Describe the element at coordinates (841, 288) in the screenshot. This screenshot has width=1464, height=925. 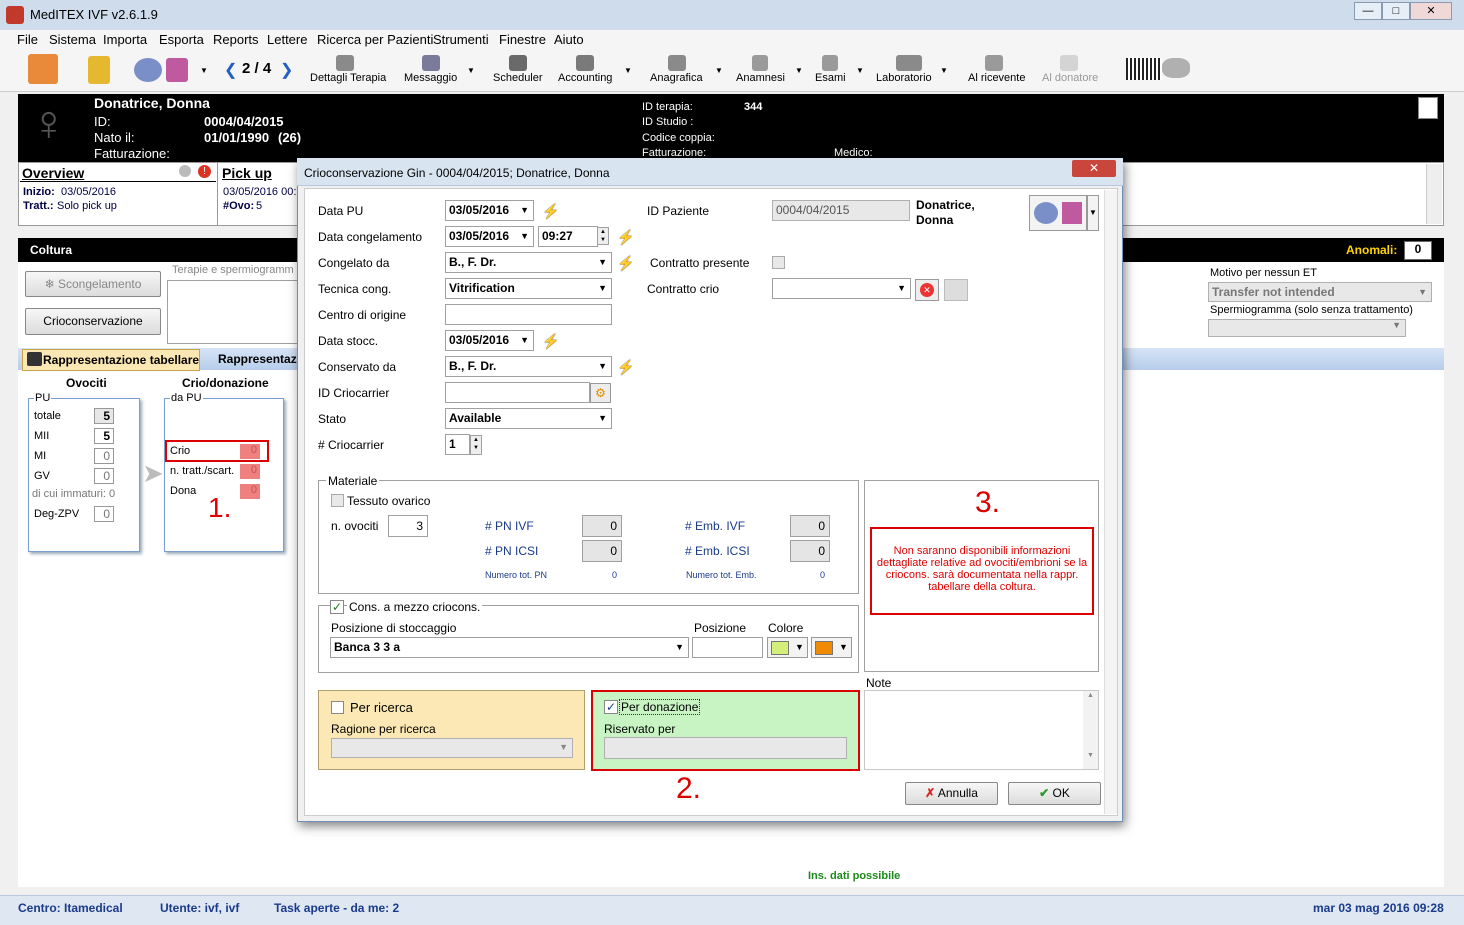
I see `contratto-crio-select: ▼` at that location.